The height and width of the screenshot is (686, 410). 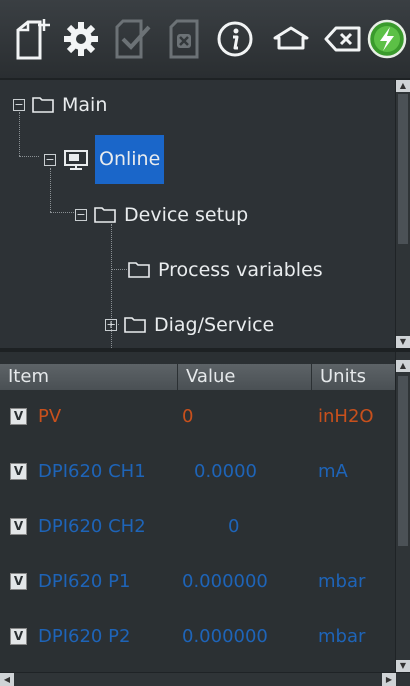 I want to click on table-row: V DPI620 CH1 0.0000 mA, so click(x=198, y=472).